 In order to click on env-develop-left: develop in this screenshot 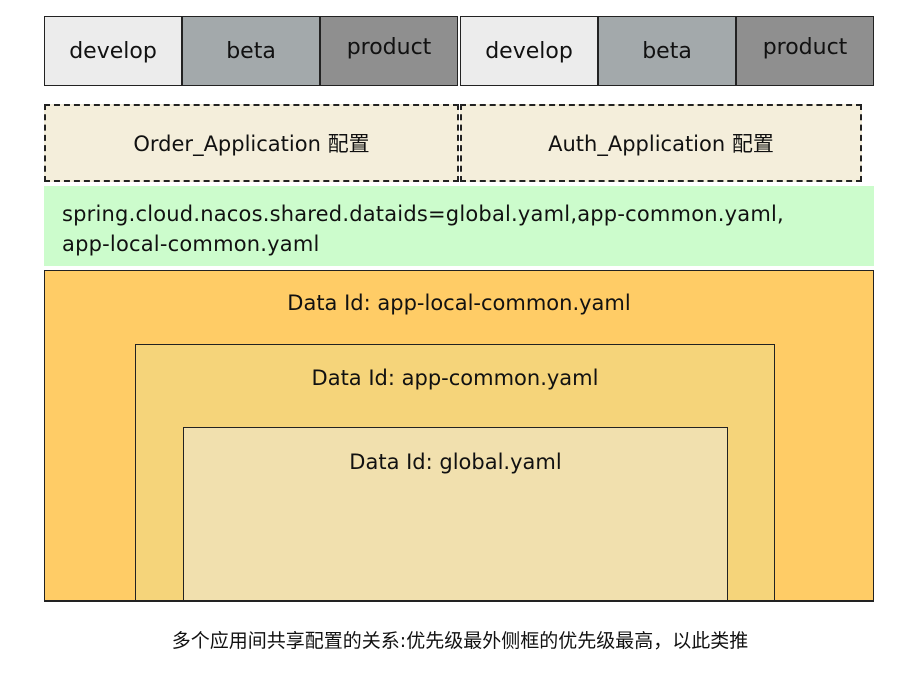, I will do `click(113, 51)`.